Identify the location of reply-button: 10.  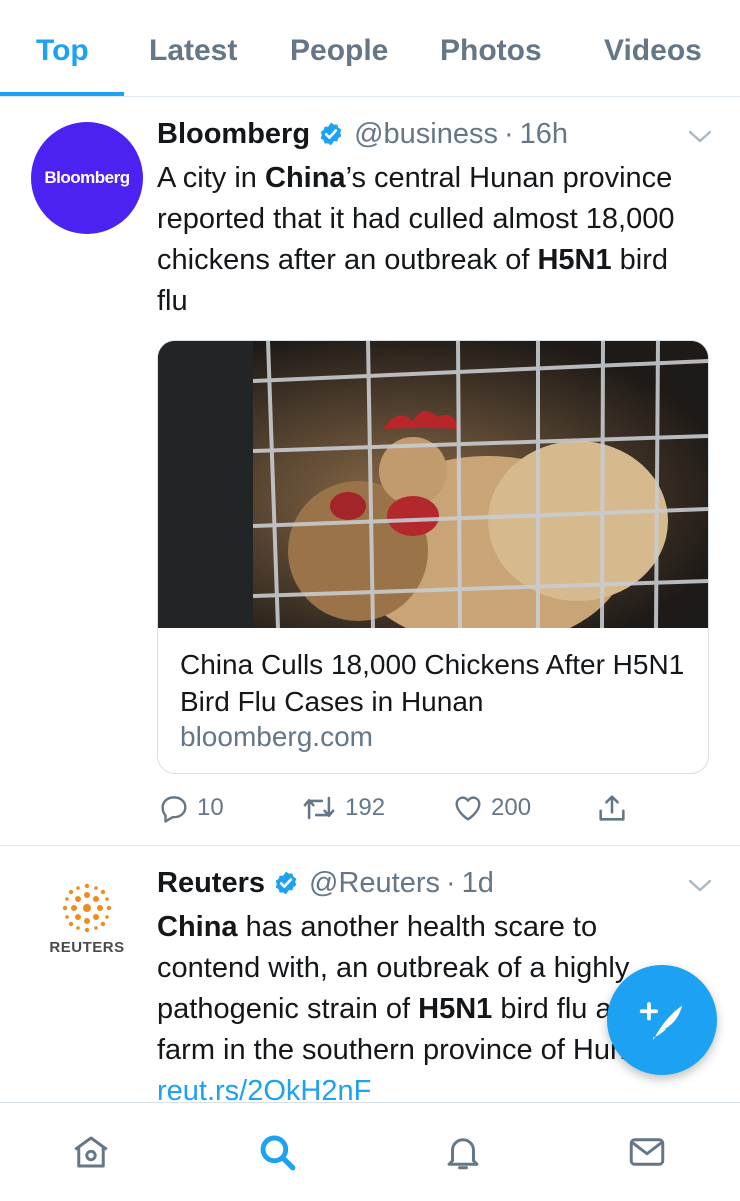
(190, 808).